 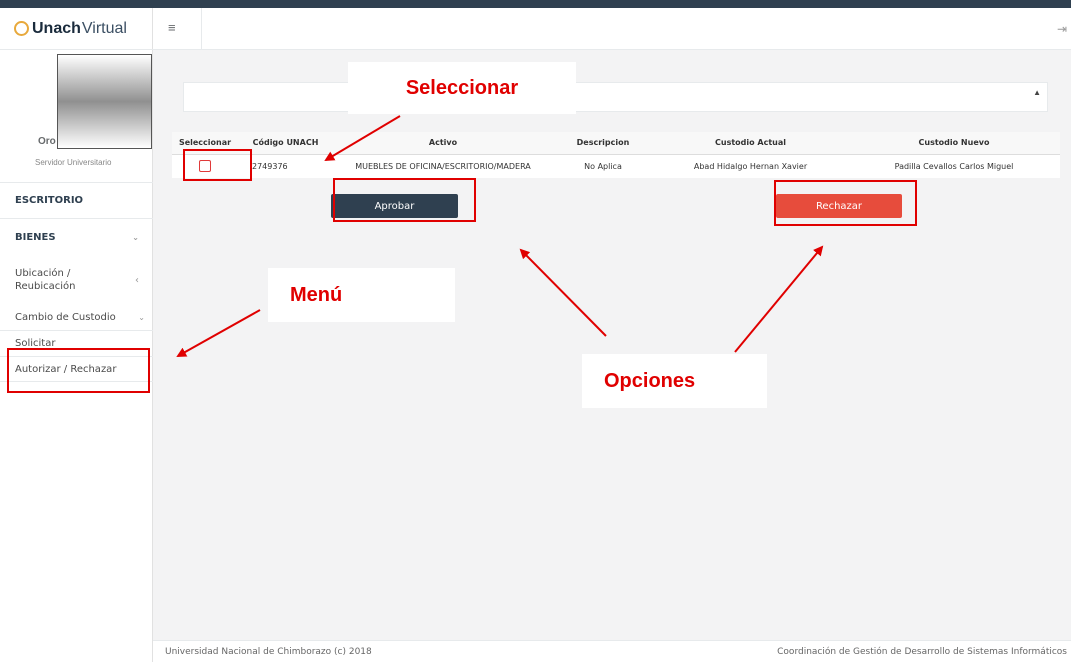 I want to click on arrow-to-approve, so click(x=563, y=292).